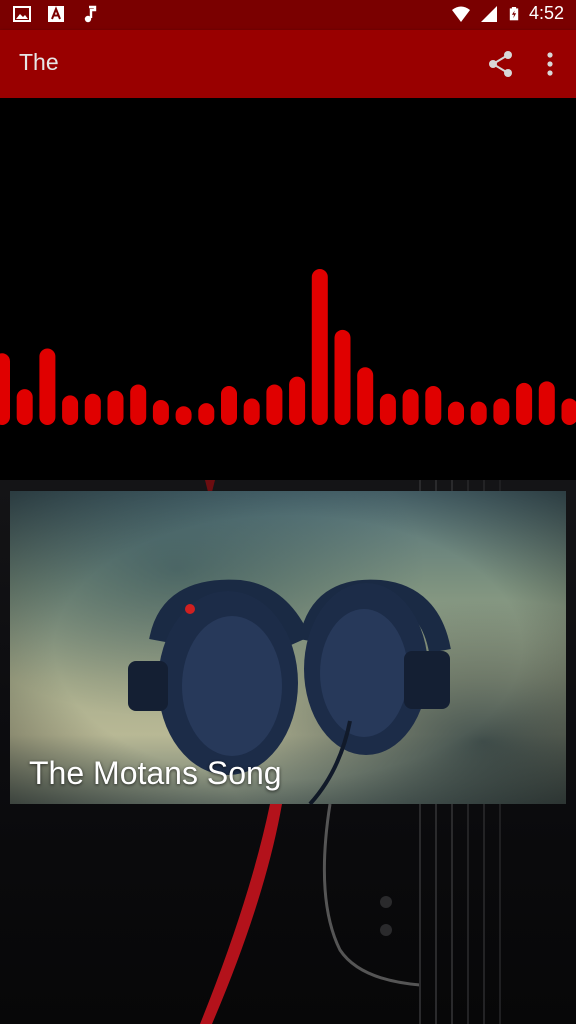  Describe the element at coordinates (90, 14) in the screenshot. I see `music-note-icon` at that location.